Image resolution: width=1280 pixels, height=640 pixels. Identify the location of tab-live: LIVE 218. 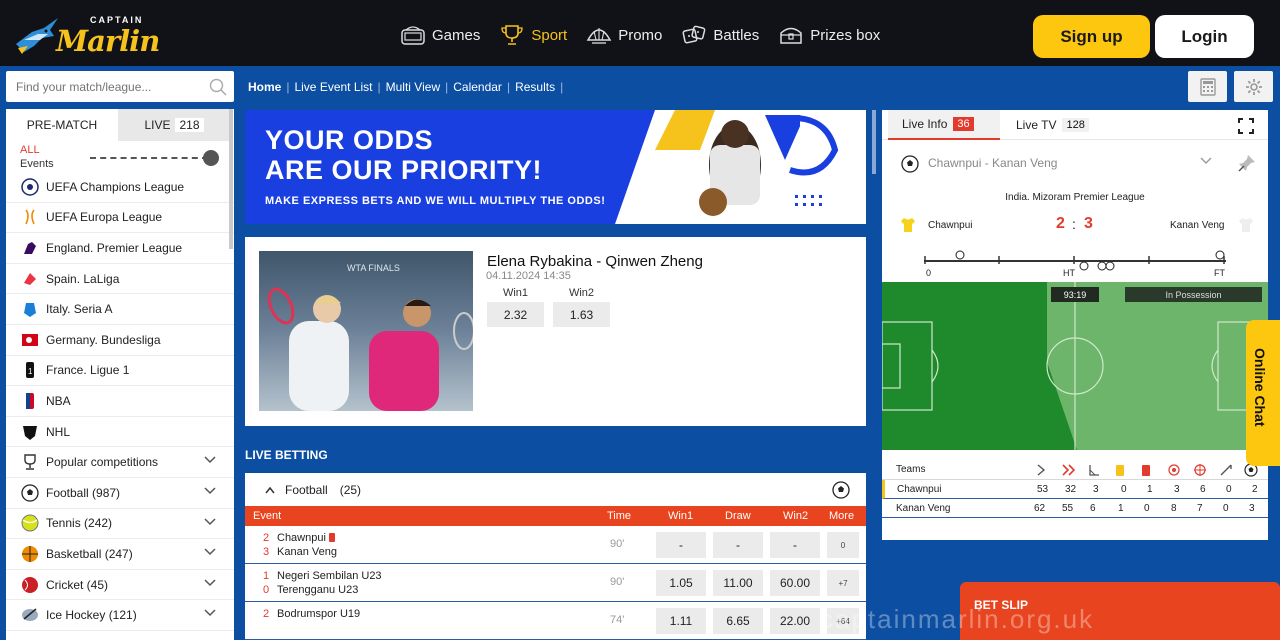
(174, 125).